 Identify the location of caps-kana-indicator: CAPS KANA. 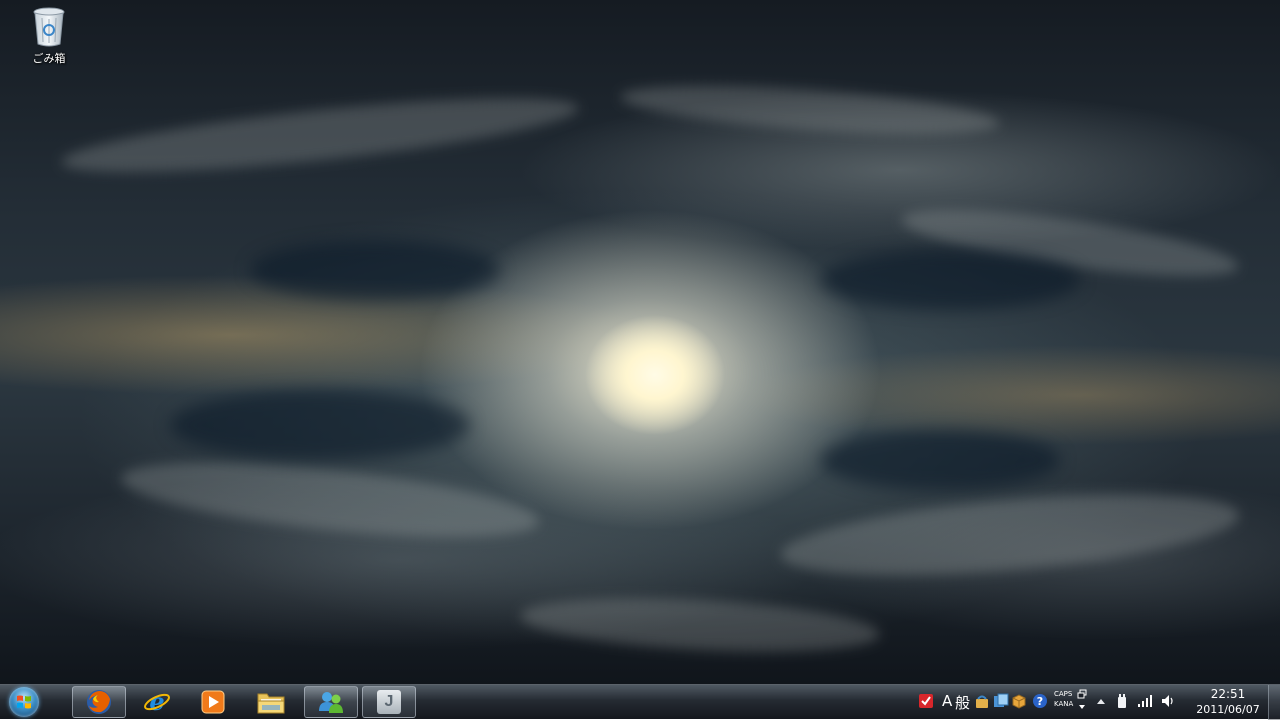
(1063, 699).